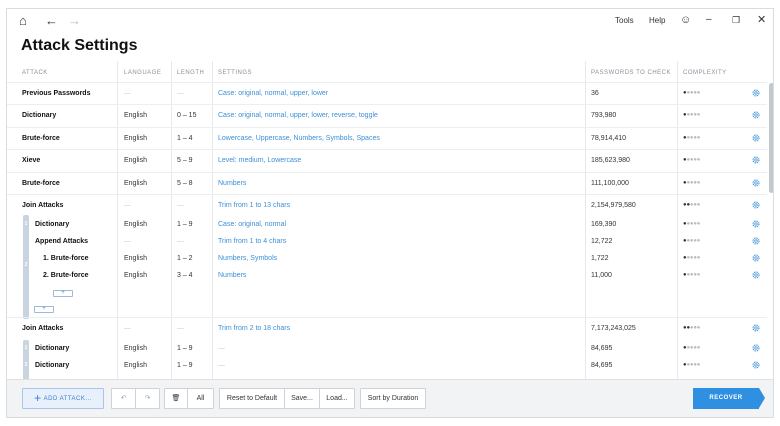 The image size is (780, 426). Describe the element at coordinates (736, 20) in the screenshot. I see `restore-icon: ❐` at that location.